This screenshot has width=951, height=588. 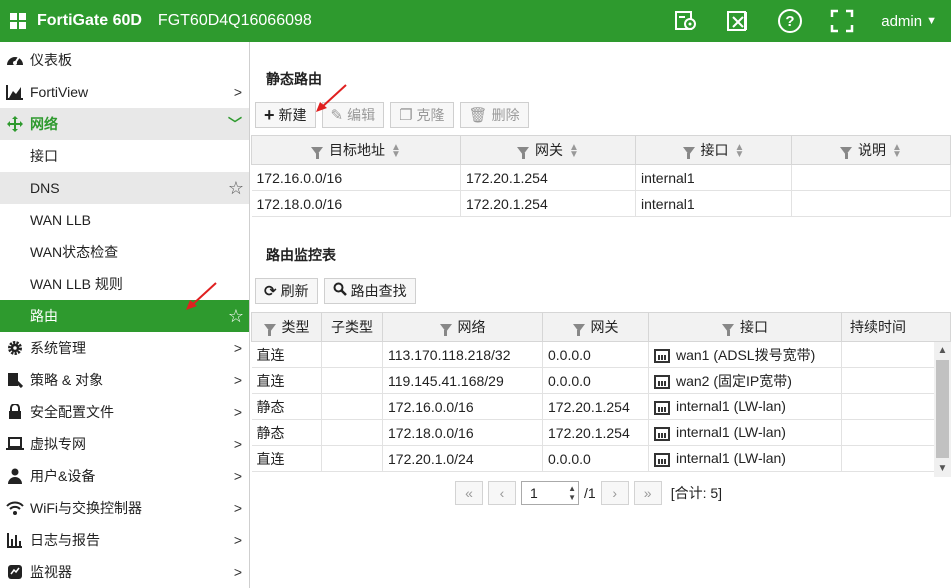 What do you see at coordinates (124, 348) in the screenshot?
I see `sidebar-item-system: 系统管理 >` at bounding box center [124, 348].